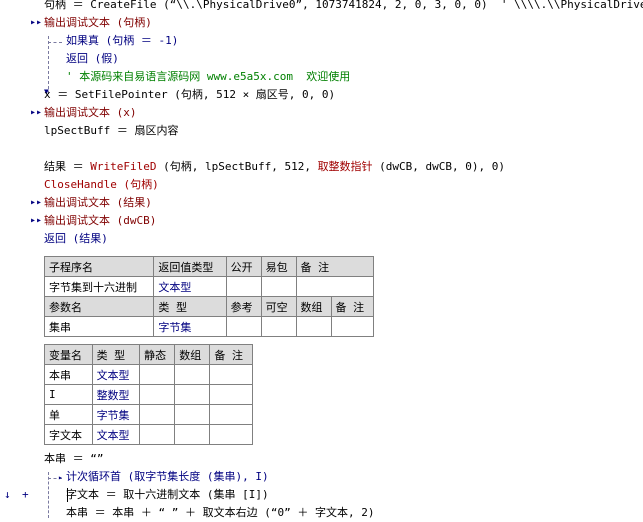 The width and height of the screenshot is (643, 522). Describe the element at coordinates (67, 166) in the screenshot. I see `code-text: 结果 ＝` at that location.